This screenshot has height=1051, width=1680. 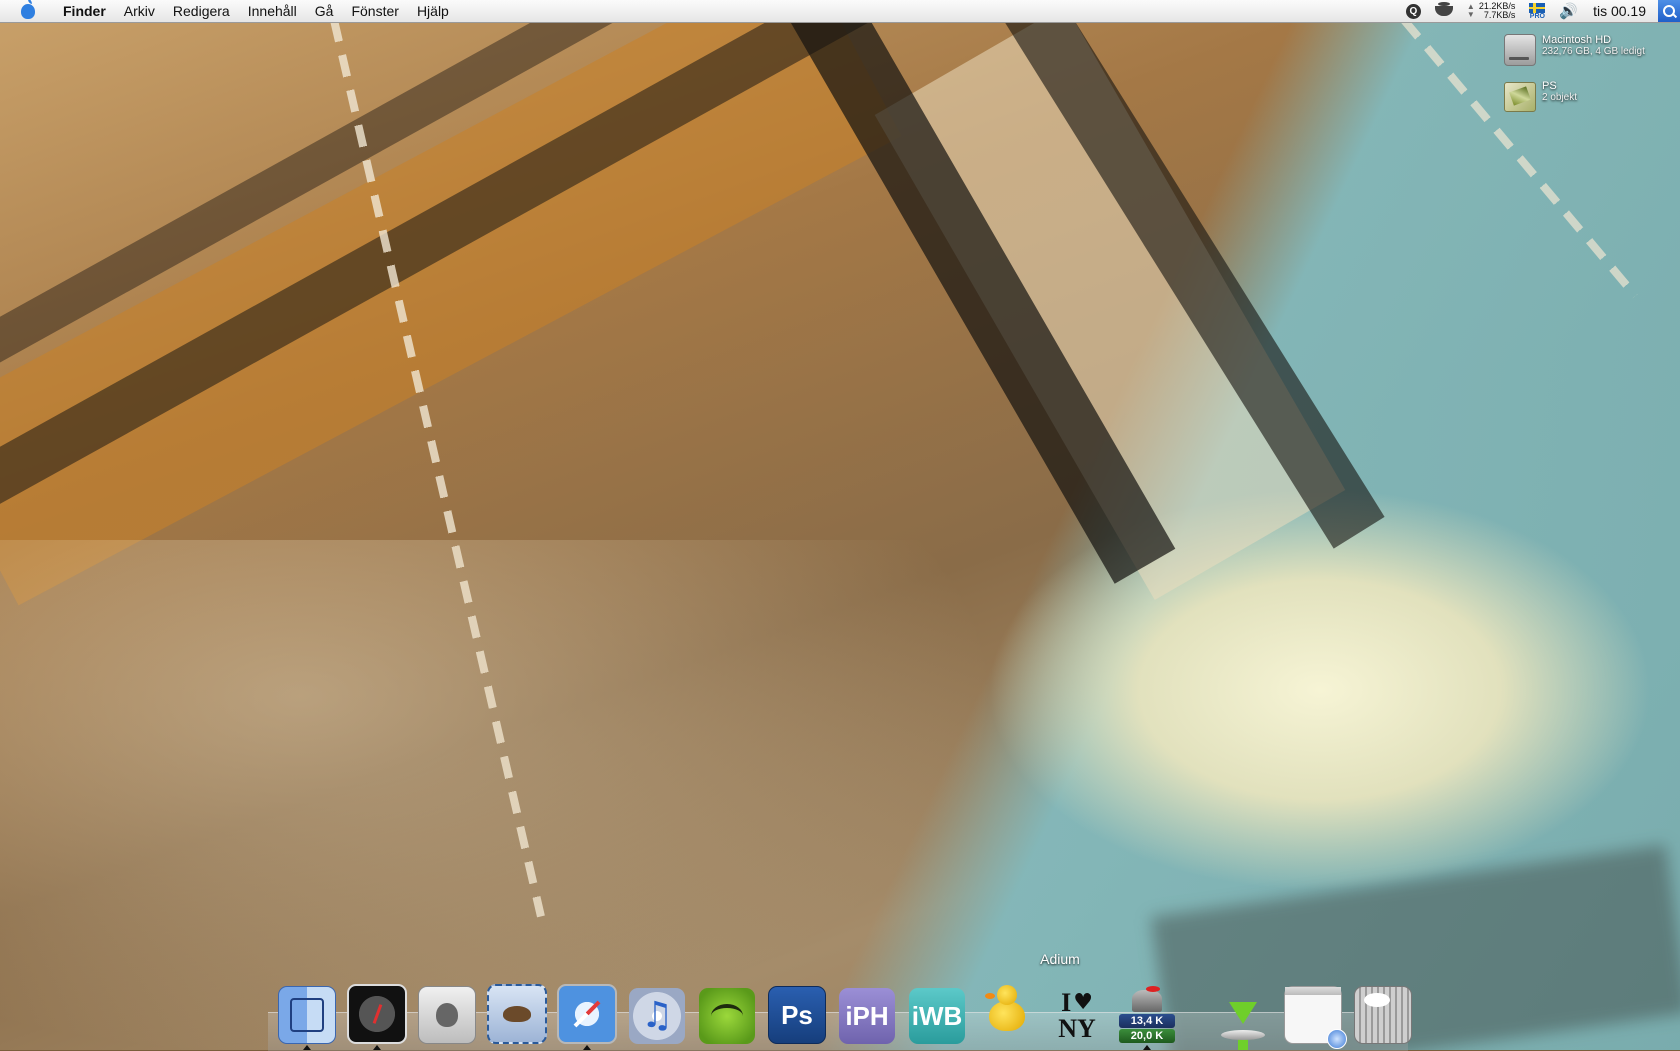 I want to click on menu-ga: Gå, so click(x=324, y=11).